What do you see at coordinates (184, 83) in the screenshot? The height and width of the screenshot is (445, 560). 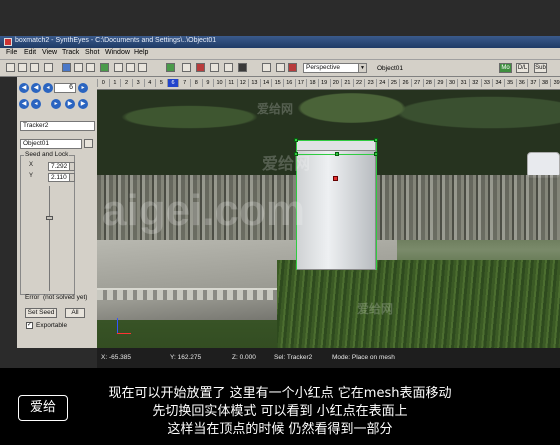 I see `frame-tick: 7` at bounding box center [184, 83].